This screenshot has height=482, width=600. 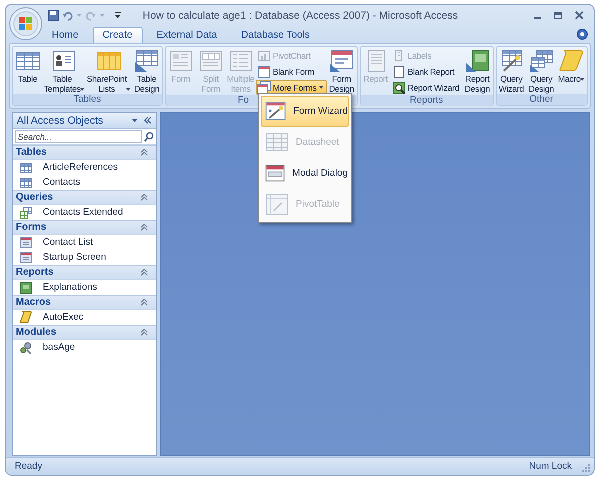 I want to click on chart-icon, so click(x=264, y=55).